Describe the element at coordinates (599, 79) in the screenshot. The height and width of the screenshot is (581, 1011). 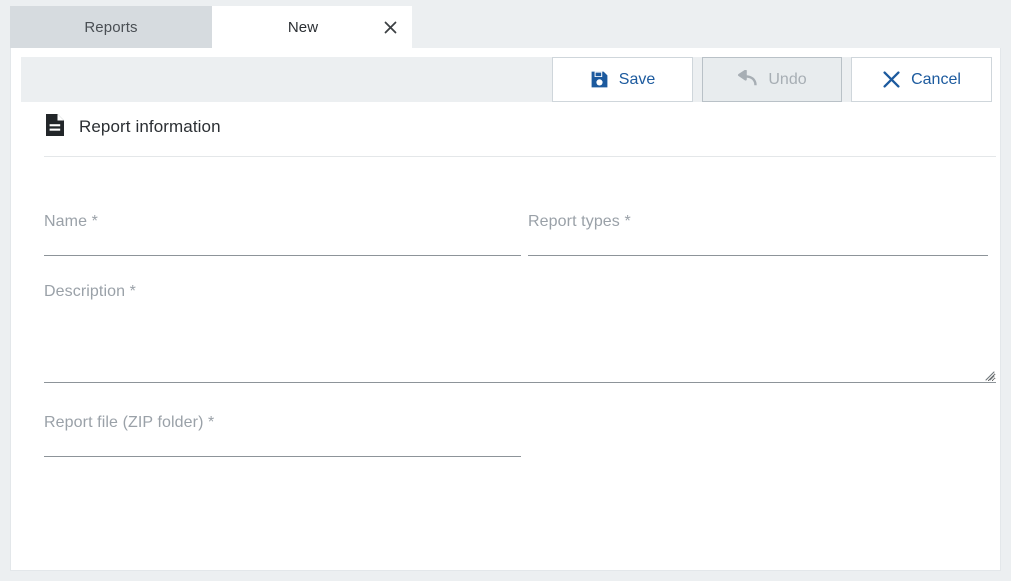
I see `floppy-disk-icon` at that location.